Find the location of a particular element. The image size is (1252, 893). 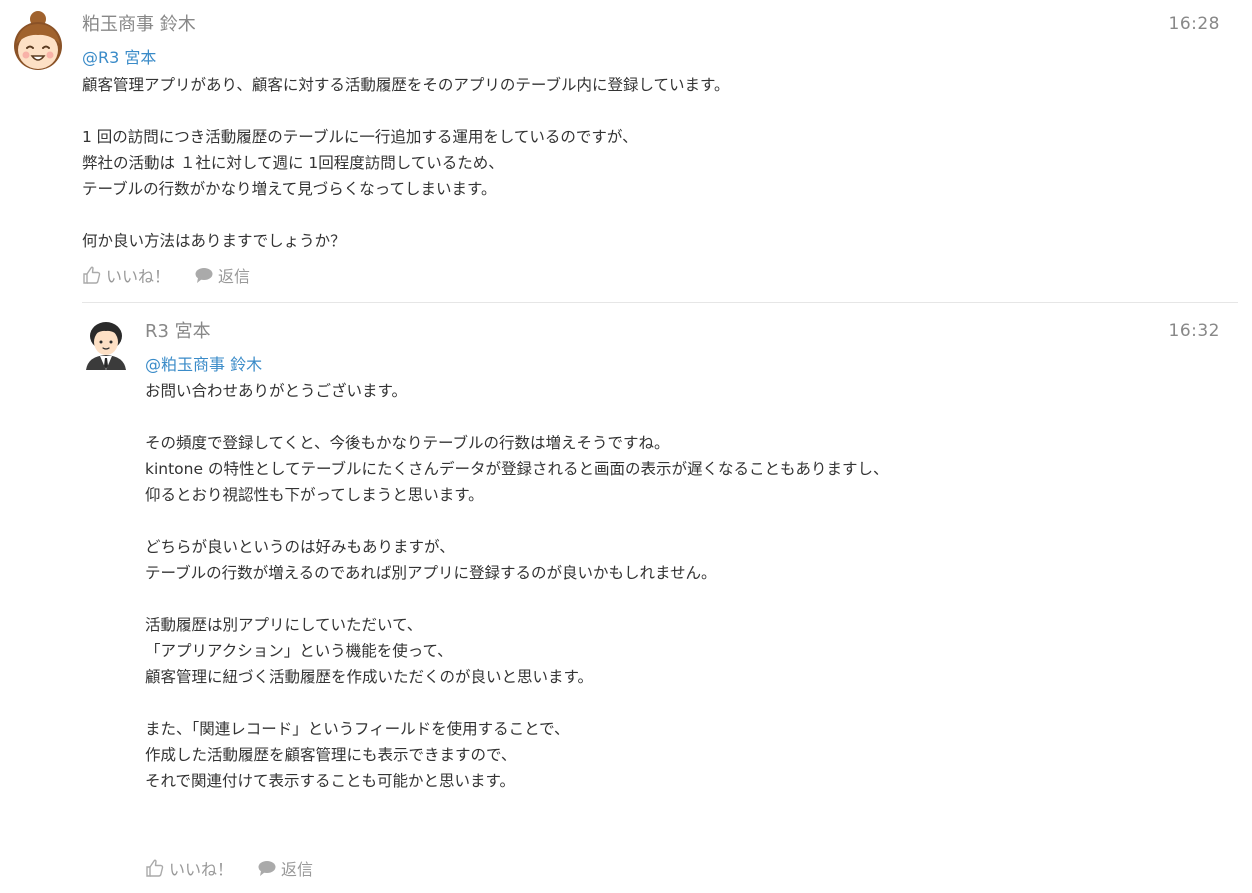

author-name: 粕玉商事 鈴木 is located at coordinates (139, 25).